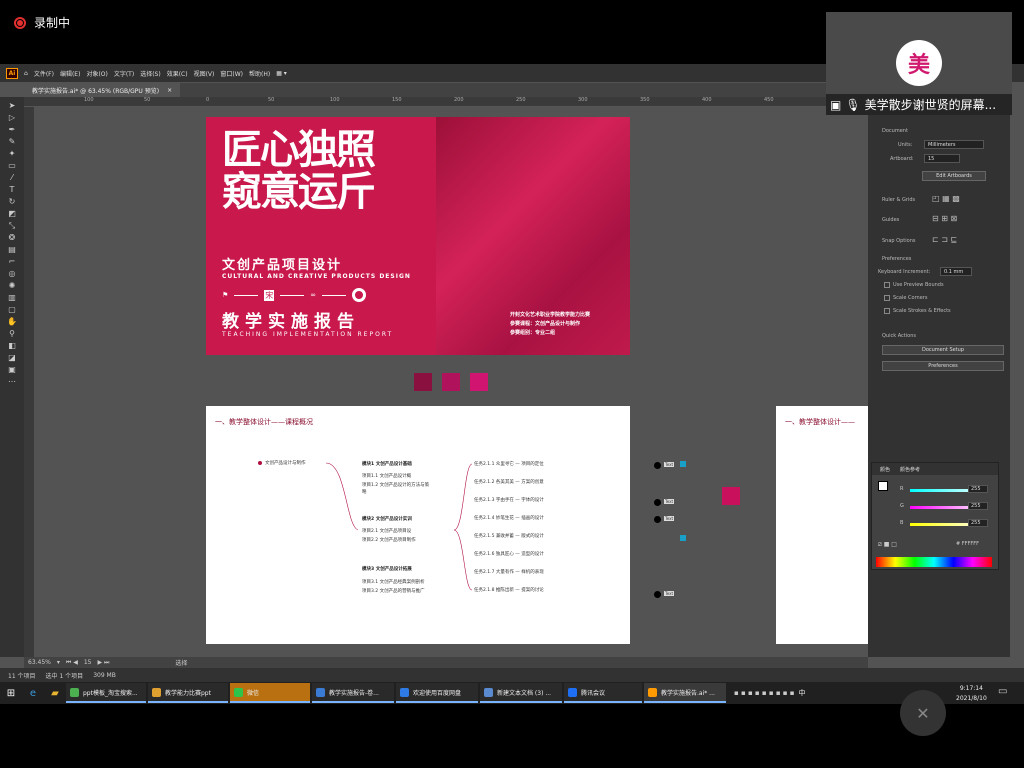 This screenshot has width=1024, height=768. Describe the element at coordinates (978, 489) in the screenshot. I see `r-value: 255` at that location.